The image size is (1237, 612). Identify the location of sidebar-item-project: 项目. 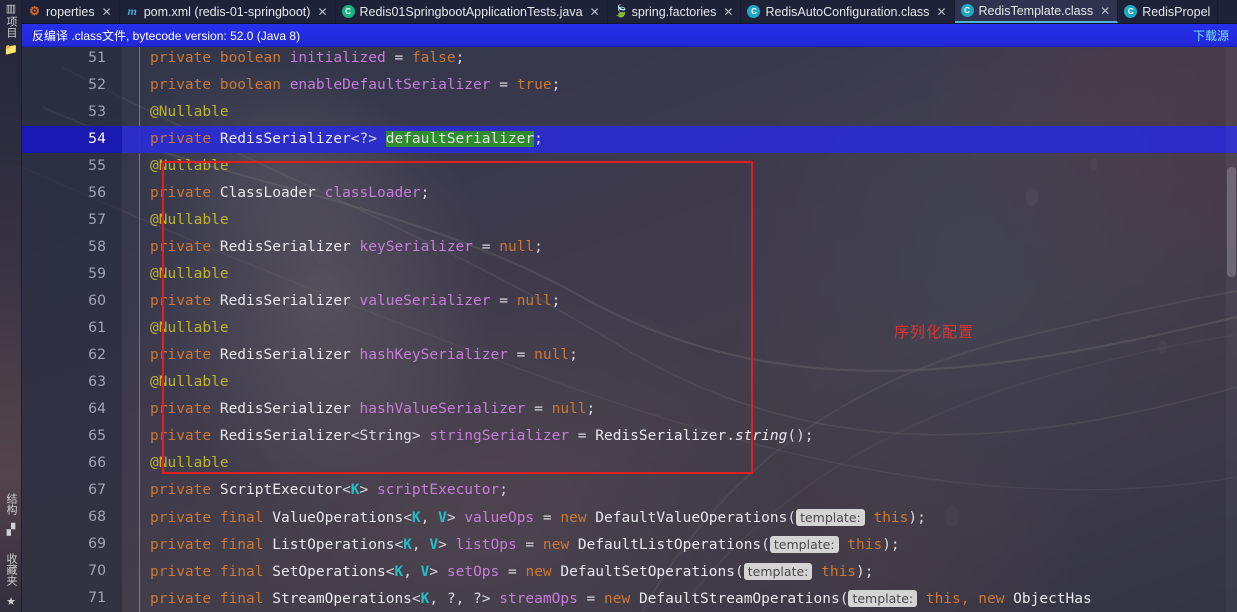
(10, 27).